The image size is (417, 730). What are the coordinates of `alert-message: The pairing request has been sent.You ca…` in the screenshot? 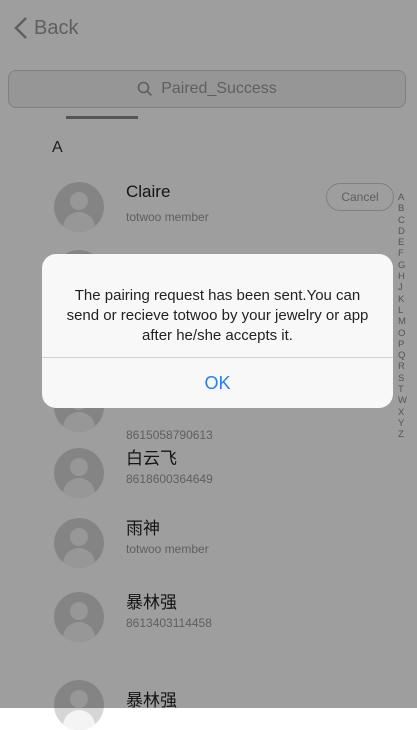 It's located at (217, 315).